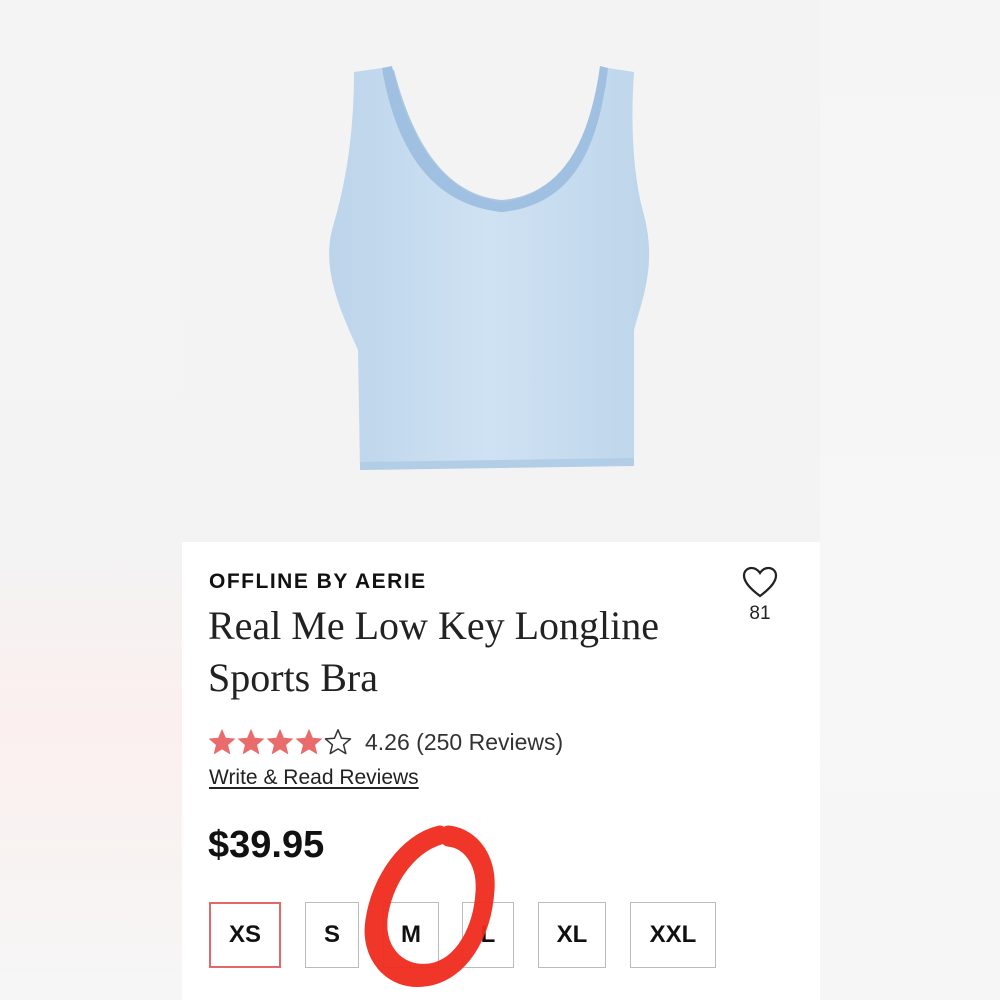 The width and height of the screenshot is (1000, 1000). Describe the element at coordinates (433, 651) in the screenshot. I see `product-title: Real Me Low Key Longline Sports Bra` at that location.